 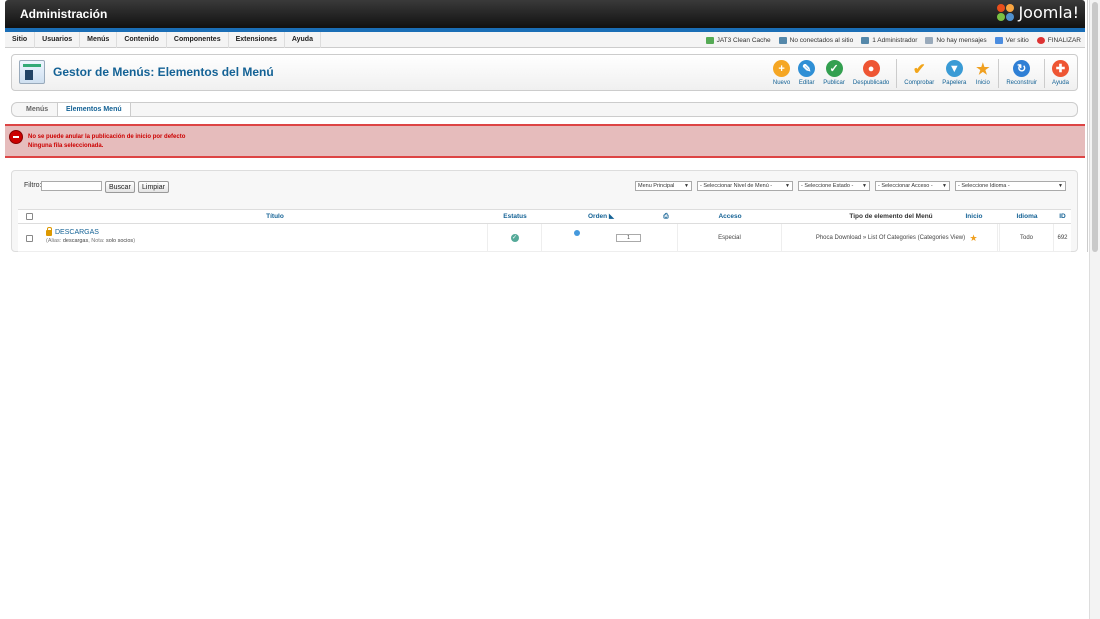 I want to click on admin-title: Administración, so click(x=64, y=14).